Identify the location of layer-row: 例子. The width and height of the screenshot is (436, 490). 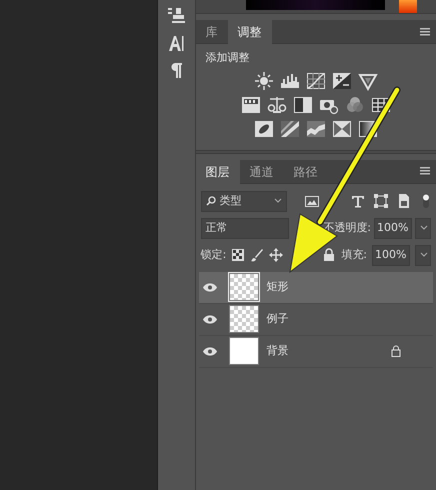
(315, 320).